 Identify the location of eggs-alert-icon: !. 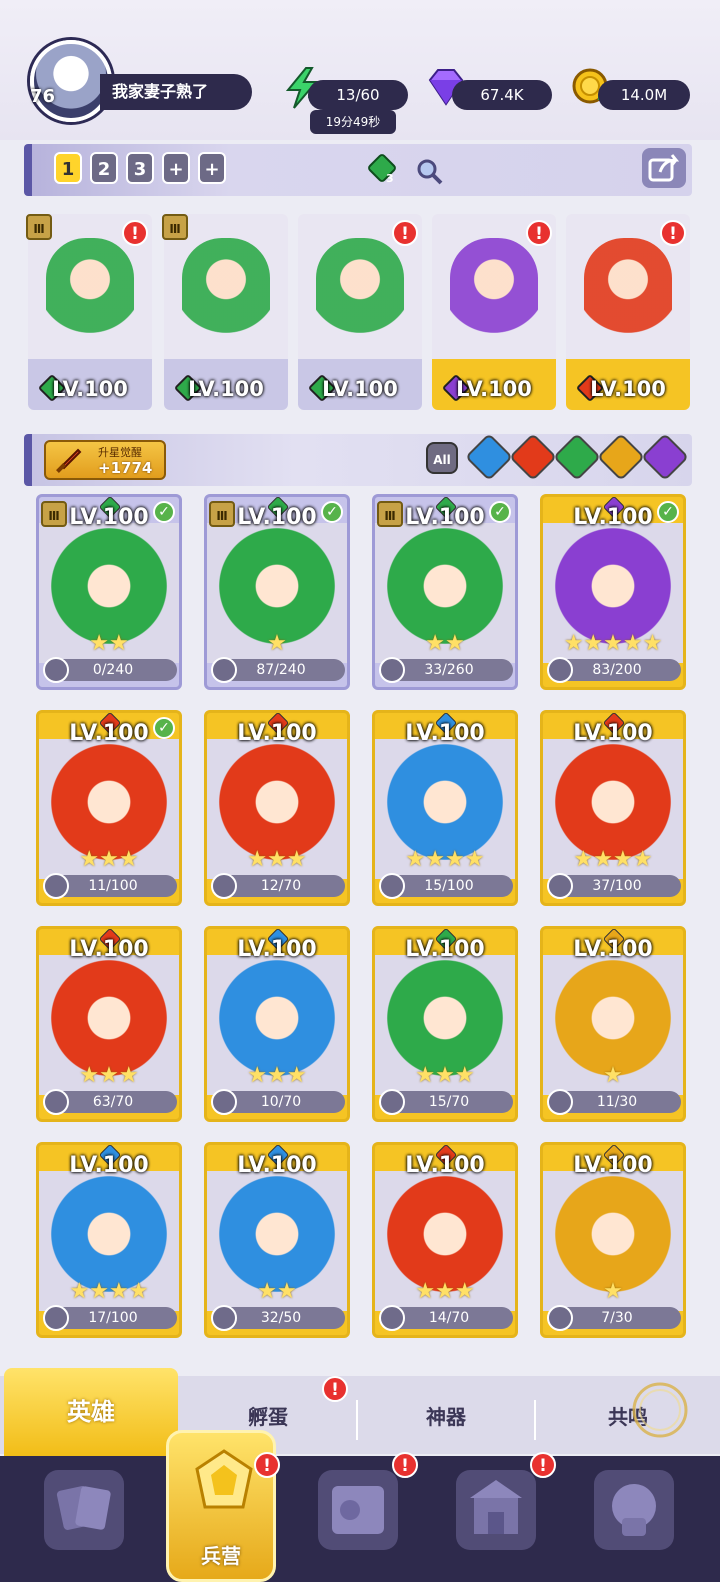
(335, 1389).